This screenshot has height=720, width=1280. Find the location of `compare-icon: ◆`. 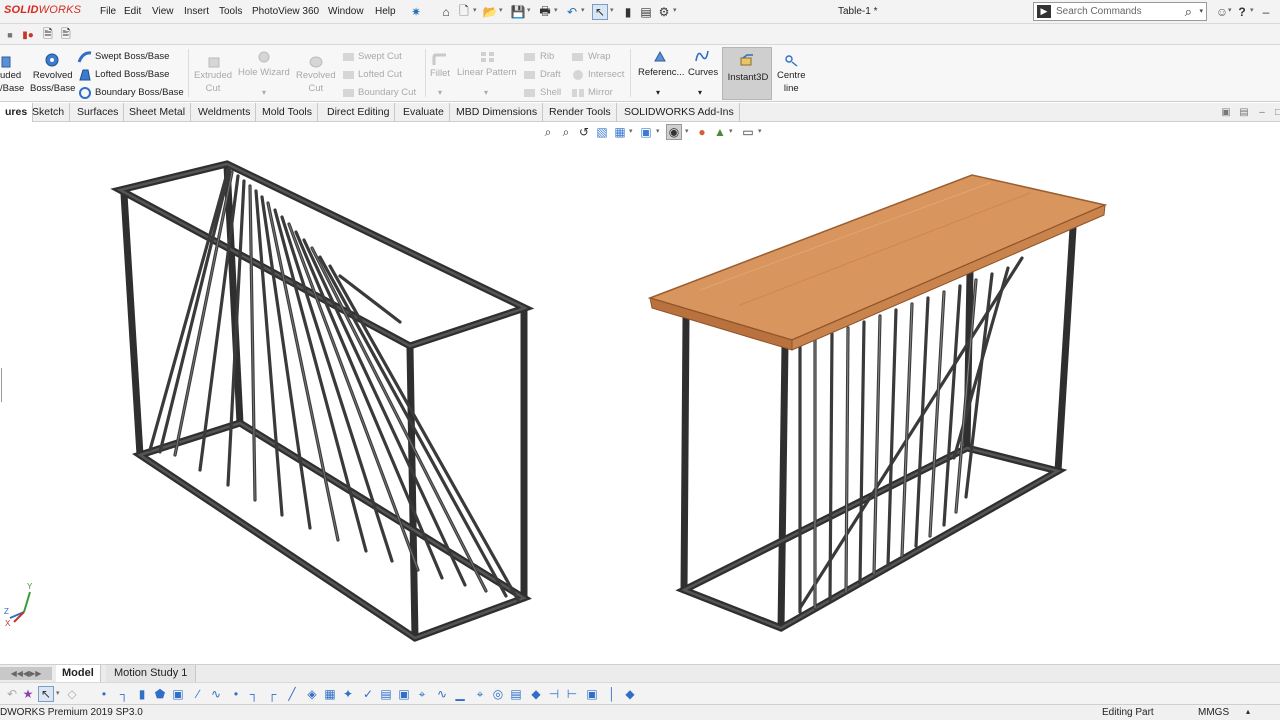

compare-icon: ◆ is located at coordinates (630, 694).